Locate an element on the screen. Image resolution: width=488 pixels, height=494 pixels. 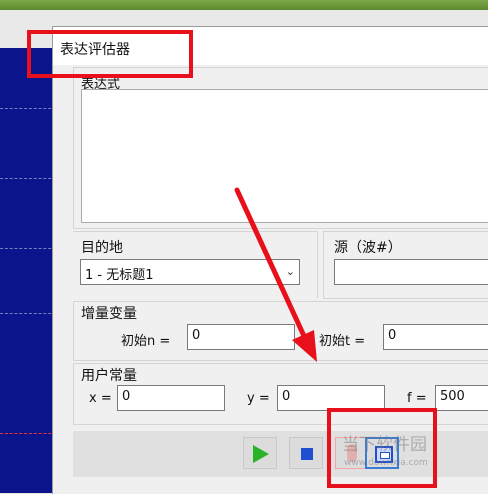
annotation-arrow is located at coordinates (275, 274).